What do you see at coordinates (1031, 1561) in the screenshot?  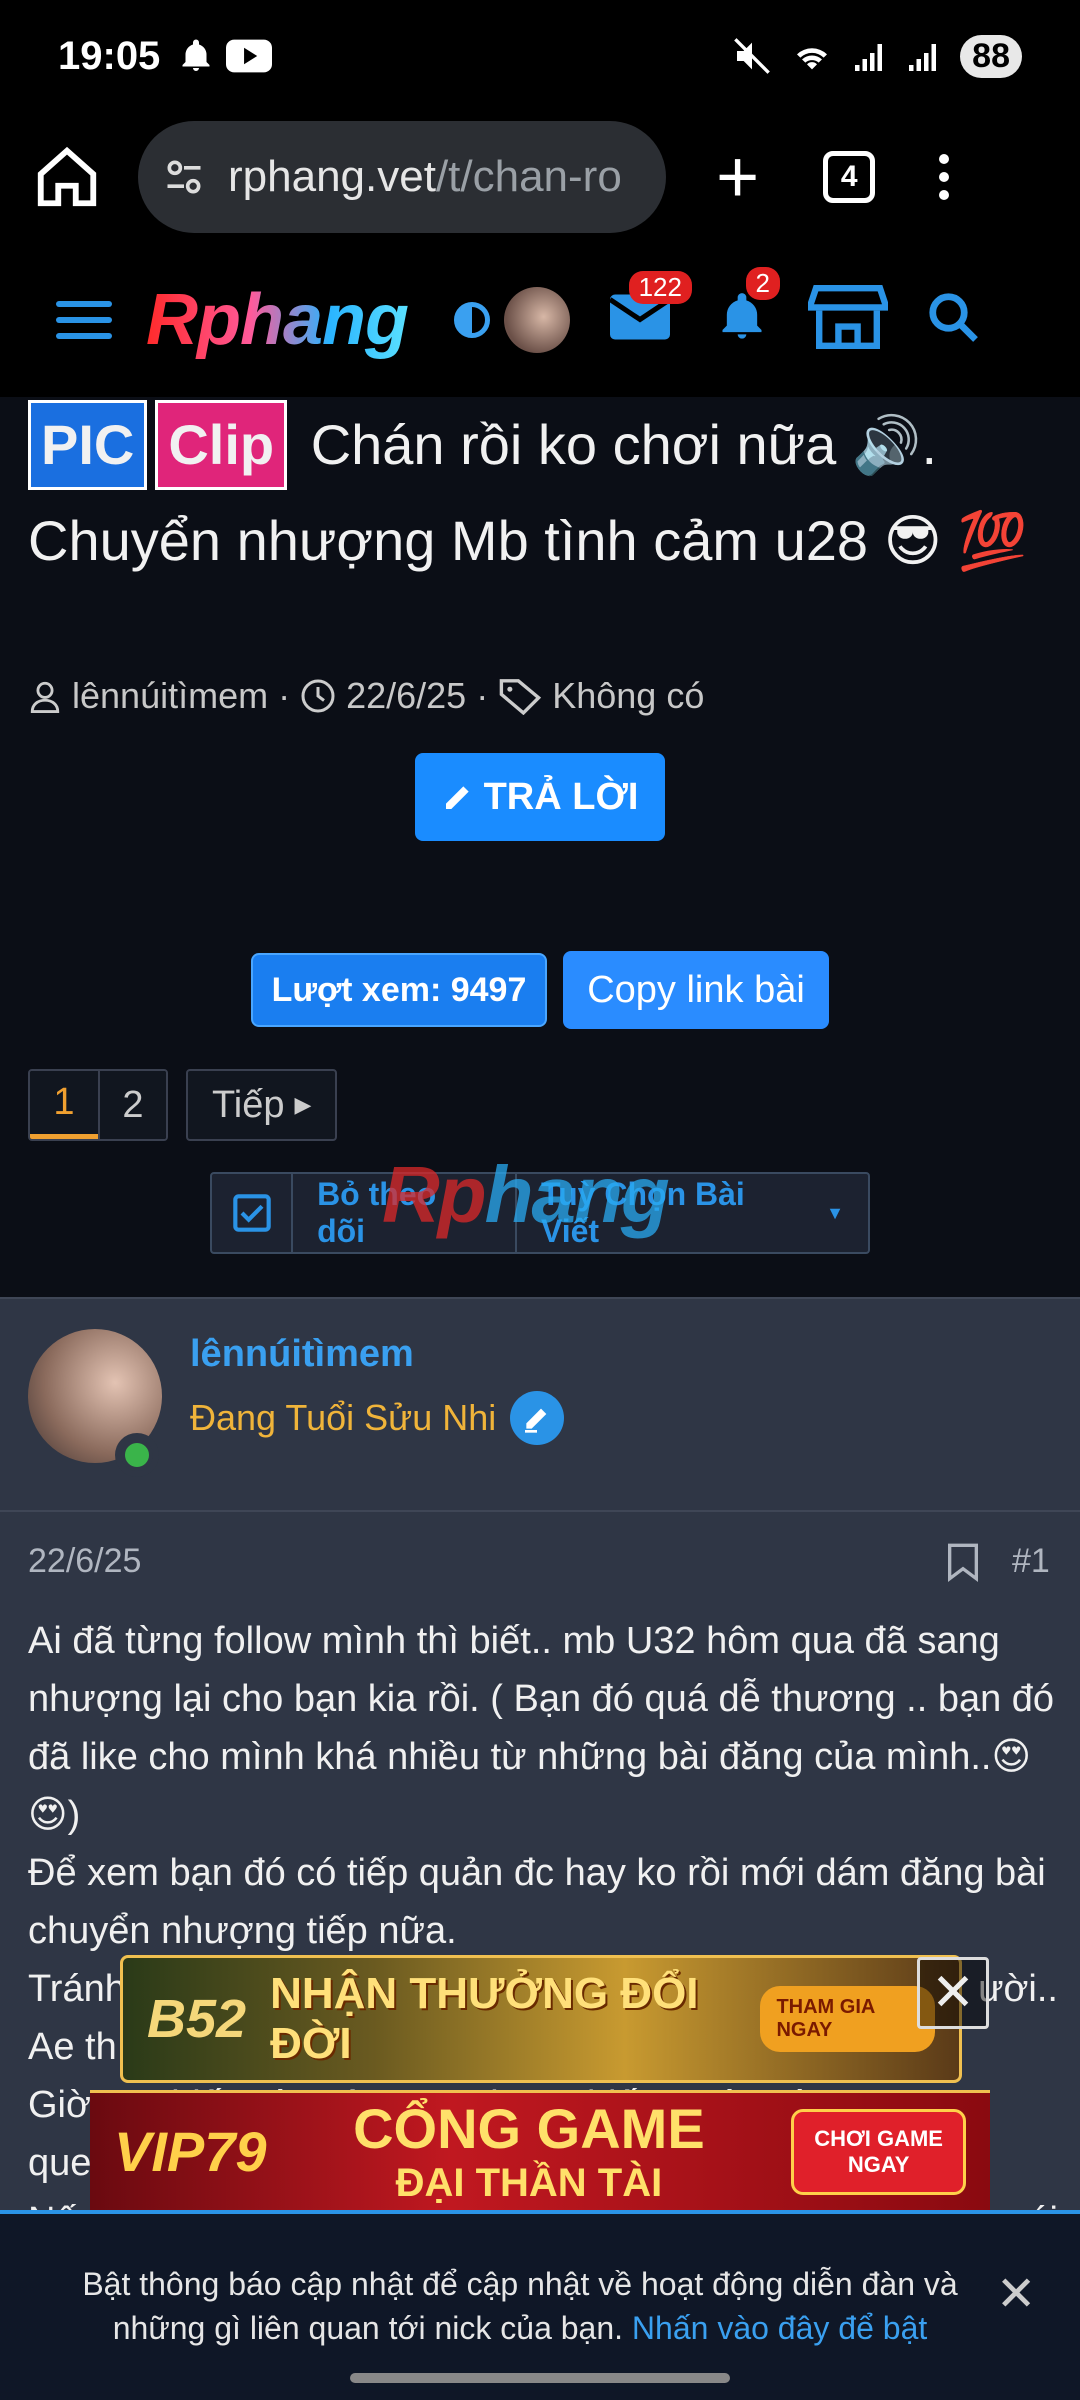 I see `post-number: #1` at bounding box center [1031, 1561].